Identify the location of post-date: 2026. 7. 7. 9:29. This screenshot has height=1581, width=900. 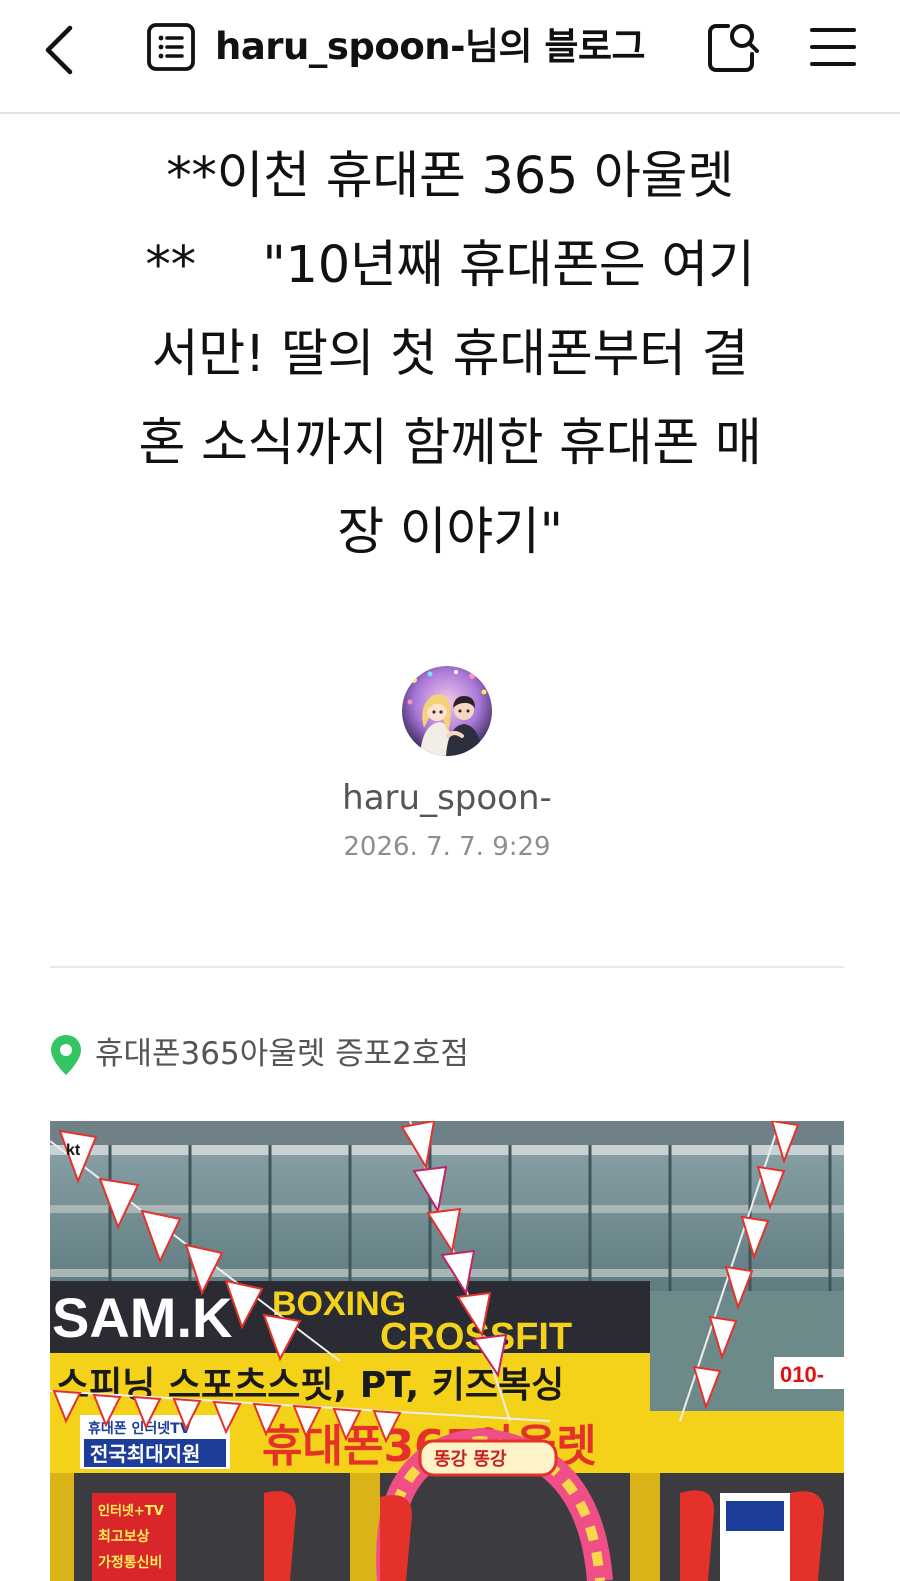
(447, 847).